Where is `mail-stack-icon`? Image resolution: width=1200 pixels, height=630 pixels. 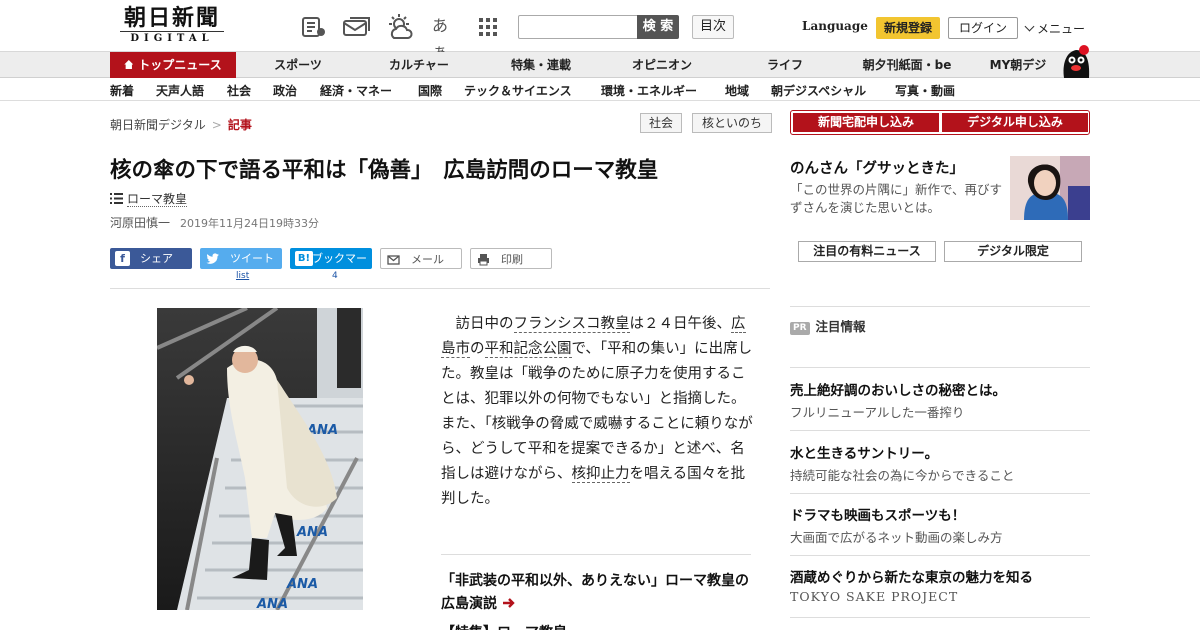 mail-stack-icon is located at coordinates (357, 27).